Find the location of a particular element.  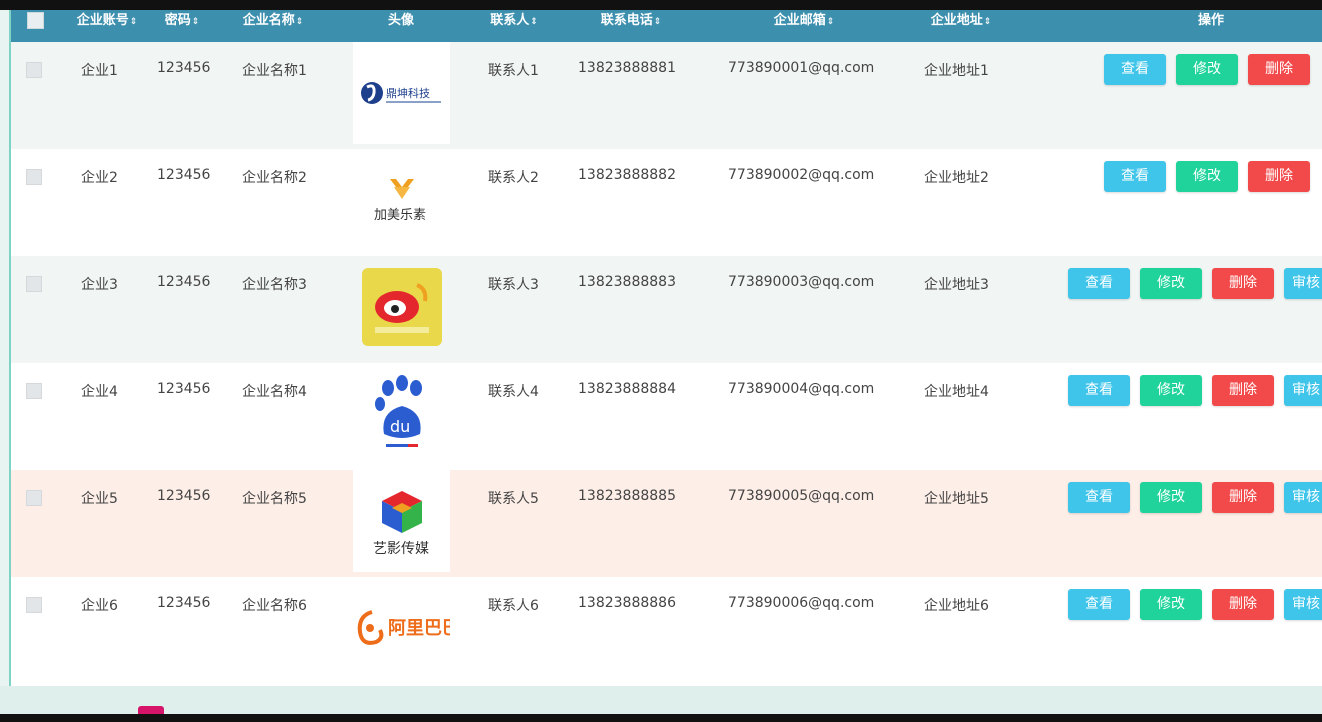

phone-cell: 13823888885 is located at coordinates (627, 496).